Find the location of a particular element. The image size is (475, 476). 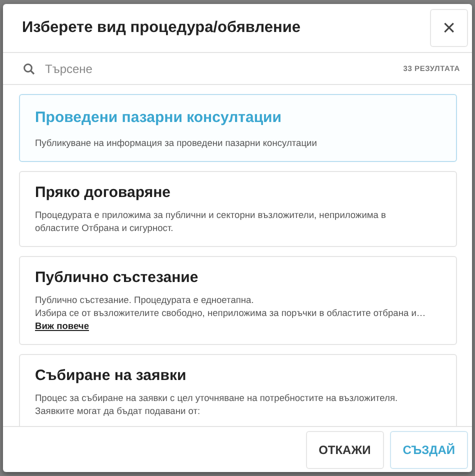

cancel-button: ОТКАЖИ is located at coordinates (345, 449).